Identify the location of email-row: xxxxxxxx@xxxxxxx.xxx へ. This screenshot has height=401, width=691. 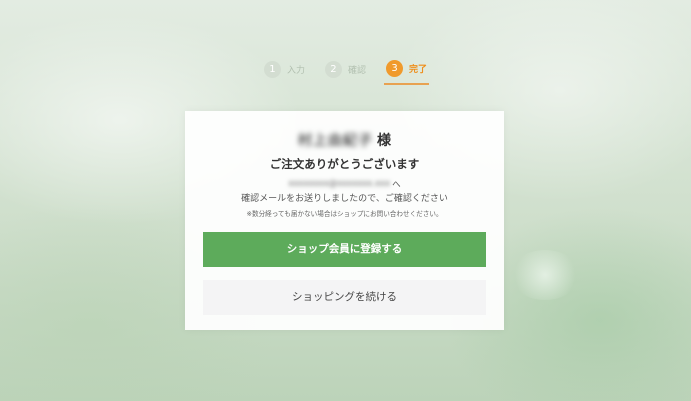
(344, 184).